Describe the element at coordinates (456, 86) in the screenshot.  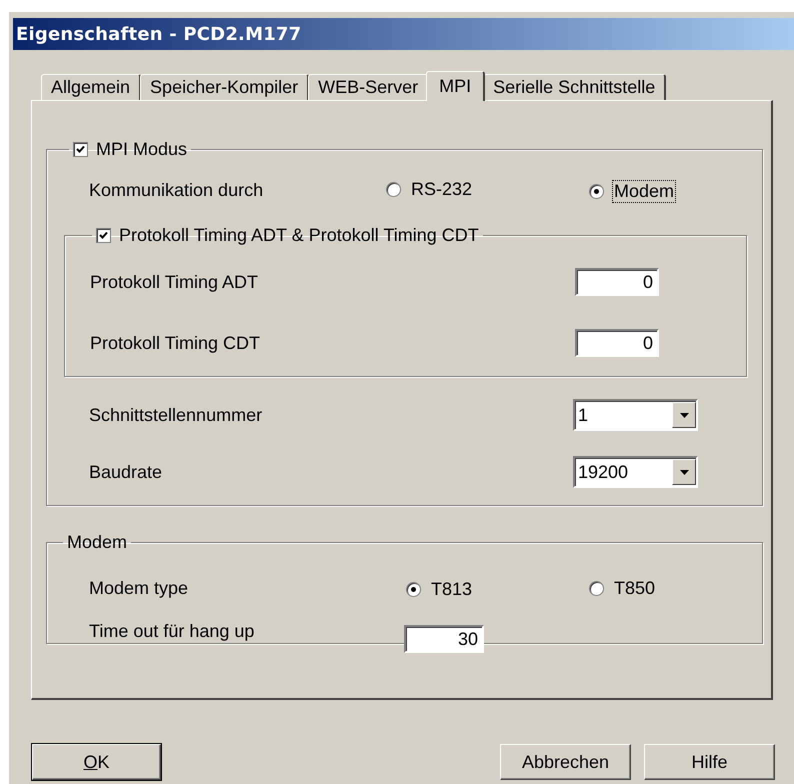
I see `tab: MPI` at that location.